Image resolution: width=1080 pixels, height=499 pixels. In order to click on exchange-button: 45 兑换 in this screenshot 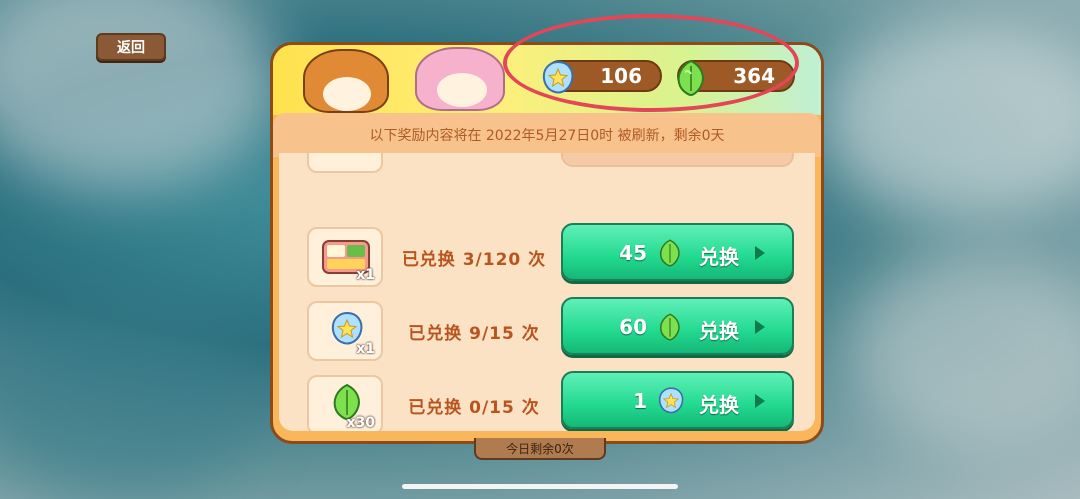, I will do `click(677, 252)`.